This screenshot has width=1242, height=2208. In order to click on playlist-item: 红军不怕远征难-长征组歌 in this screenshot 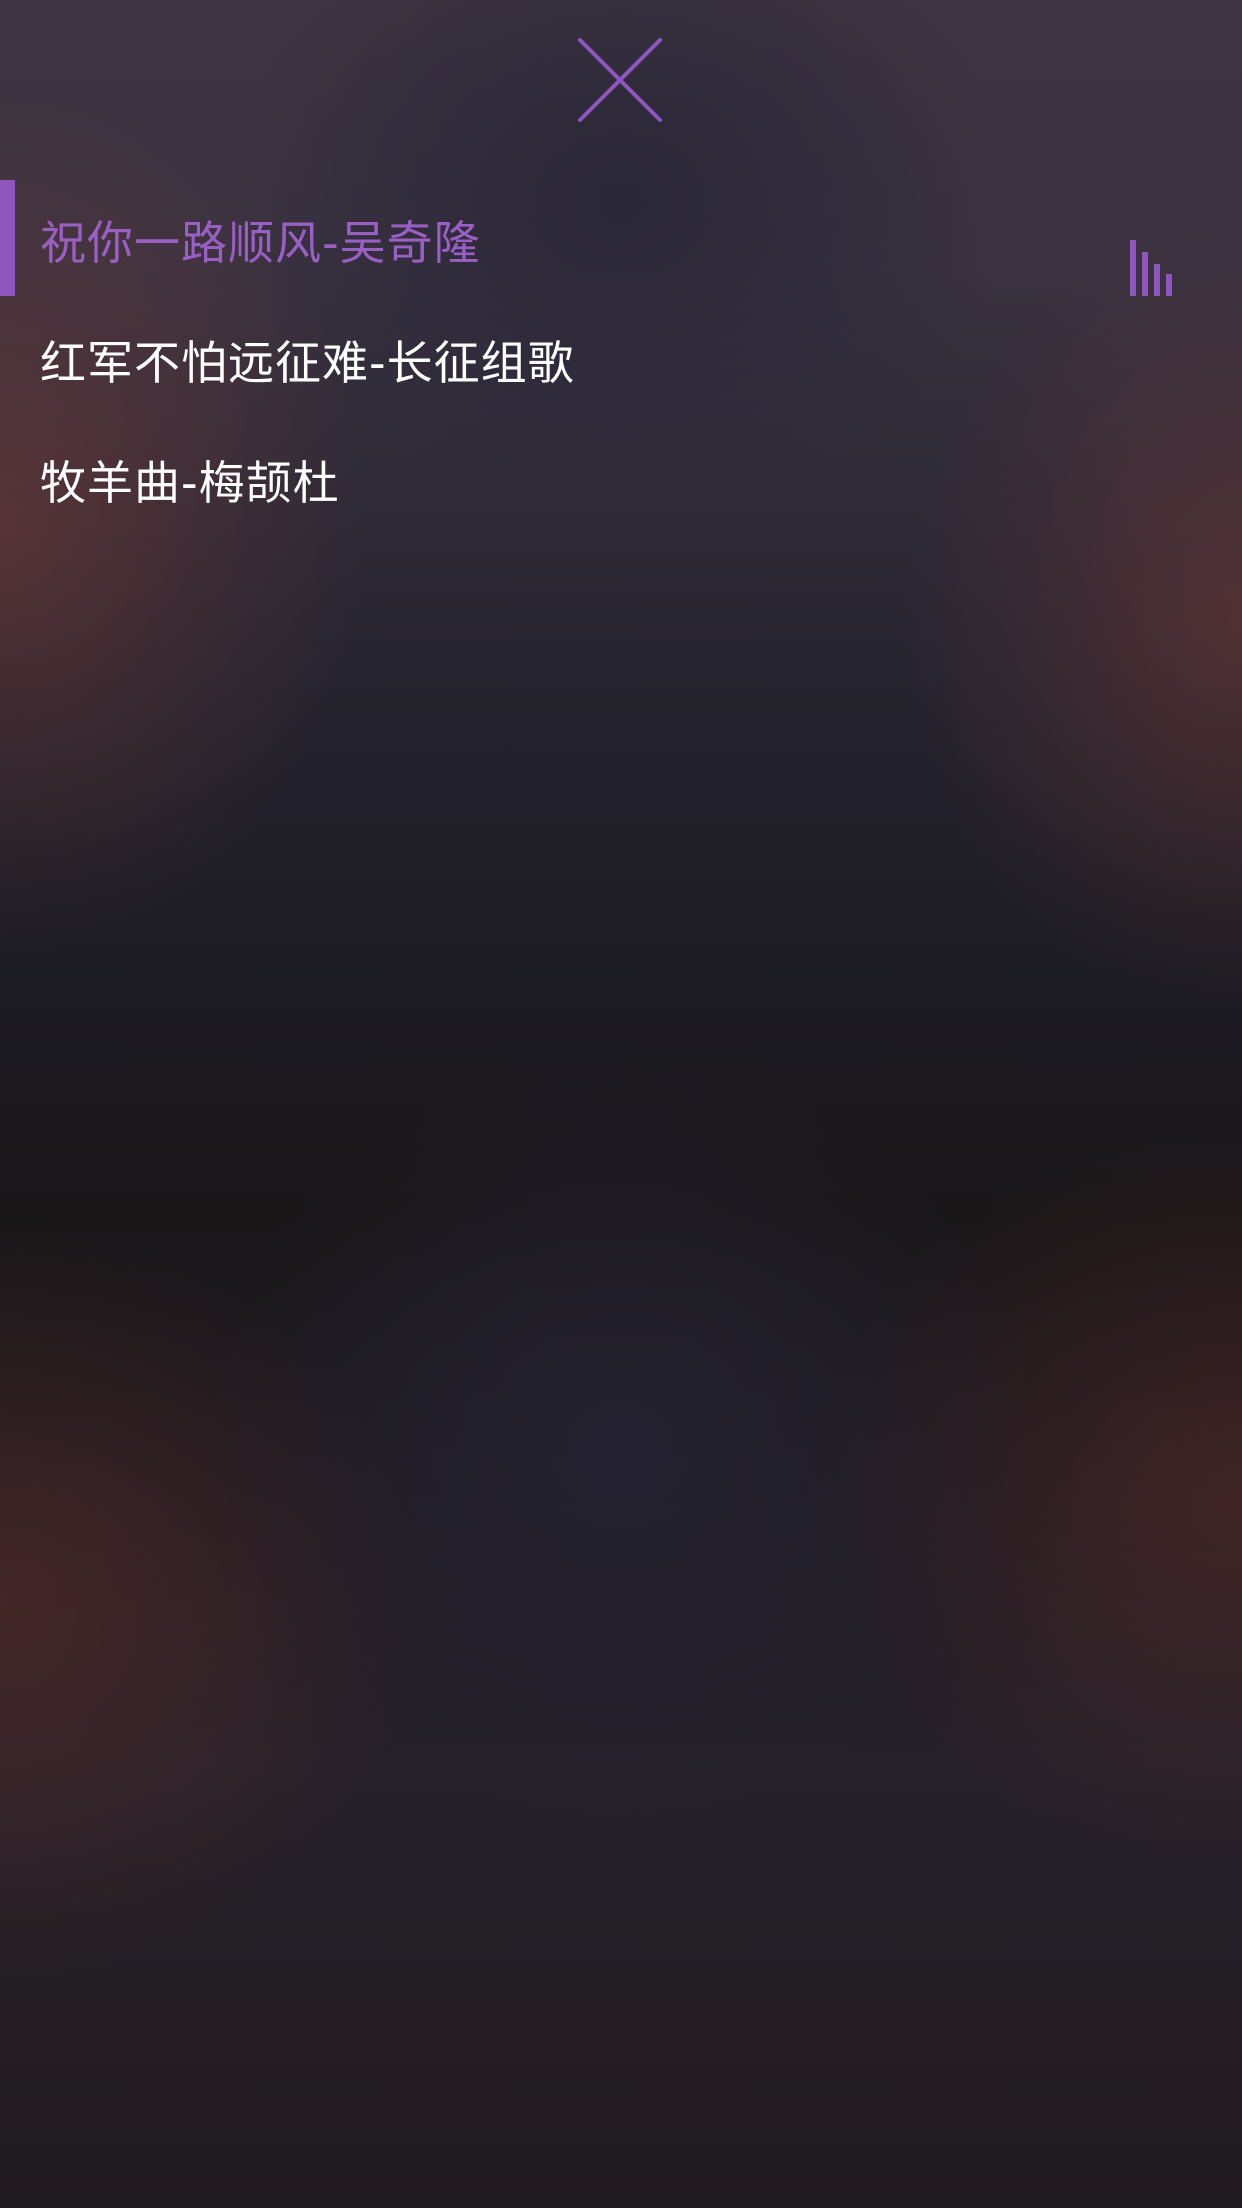, I will do `click(621, 360)`.